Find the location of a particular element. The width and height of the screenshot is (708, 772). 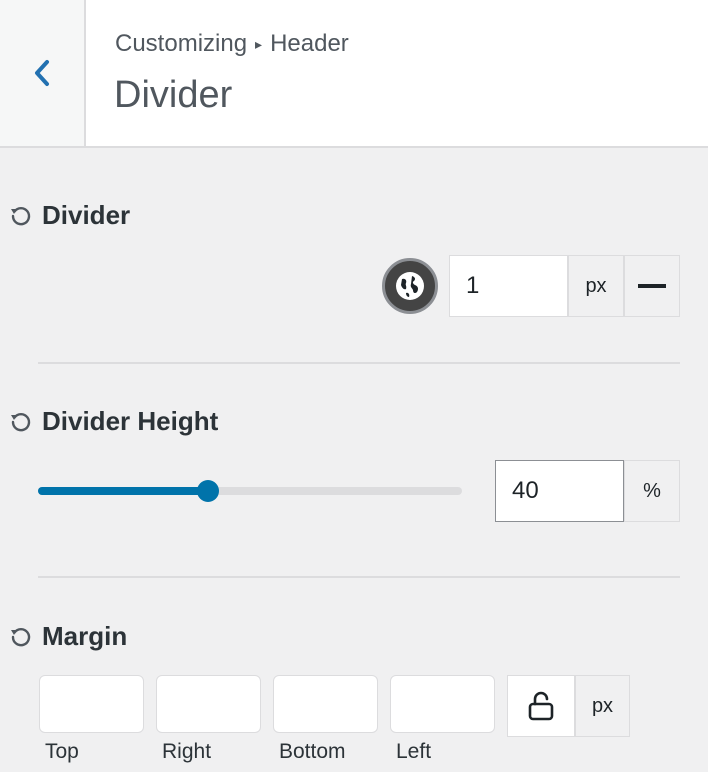

page-title: Divider is located at coordinates (173, 95).